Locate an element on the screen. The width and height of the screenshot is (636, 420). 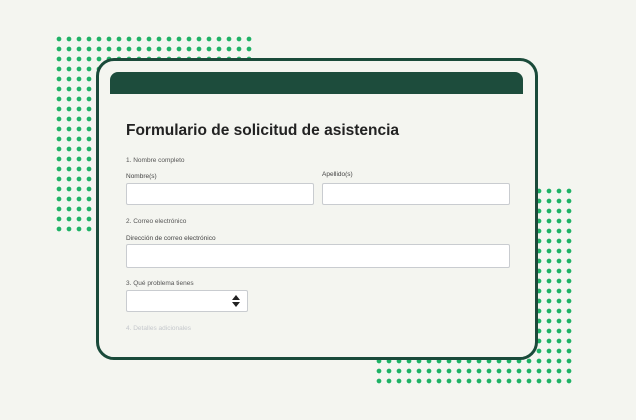
first-name-label: Nombre(s) is located at coordinates (141, 176).